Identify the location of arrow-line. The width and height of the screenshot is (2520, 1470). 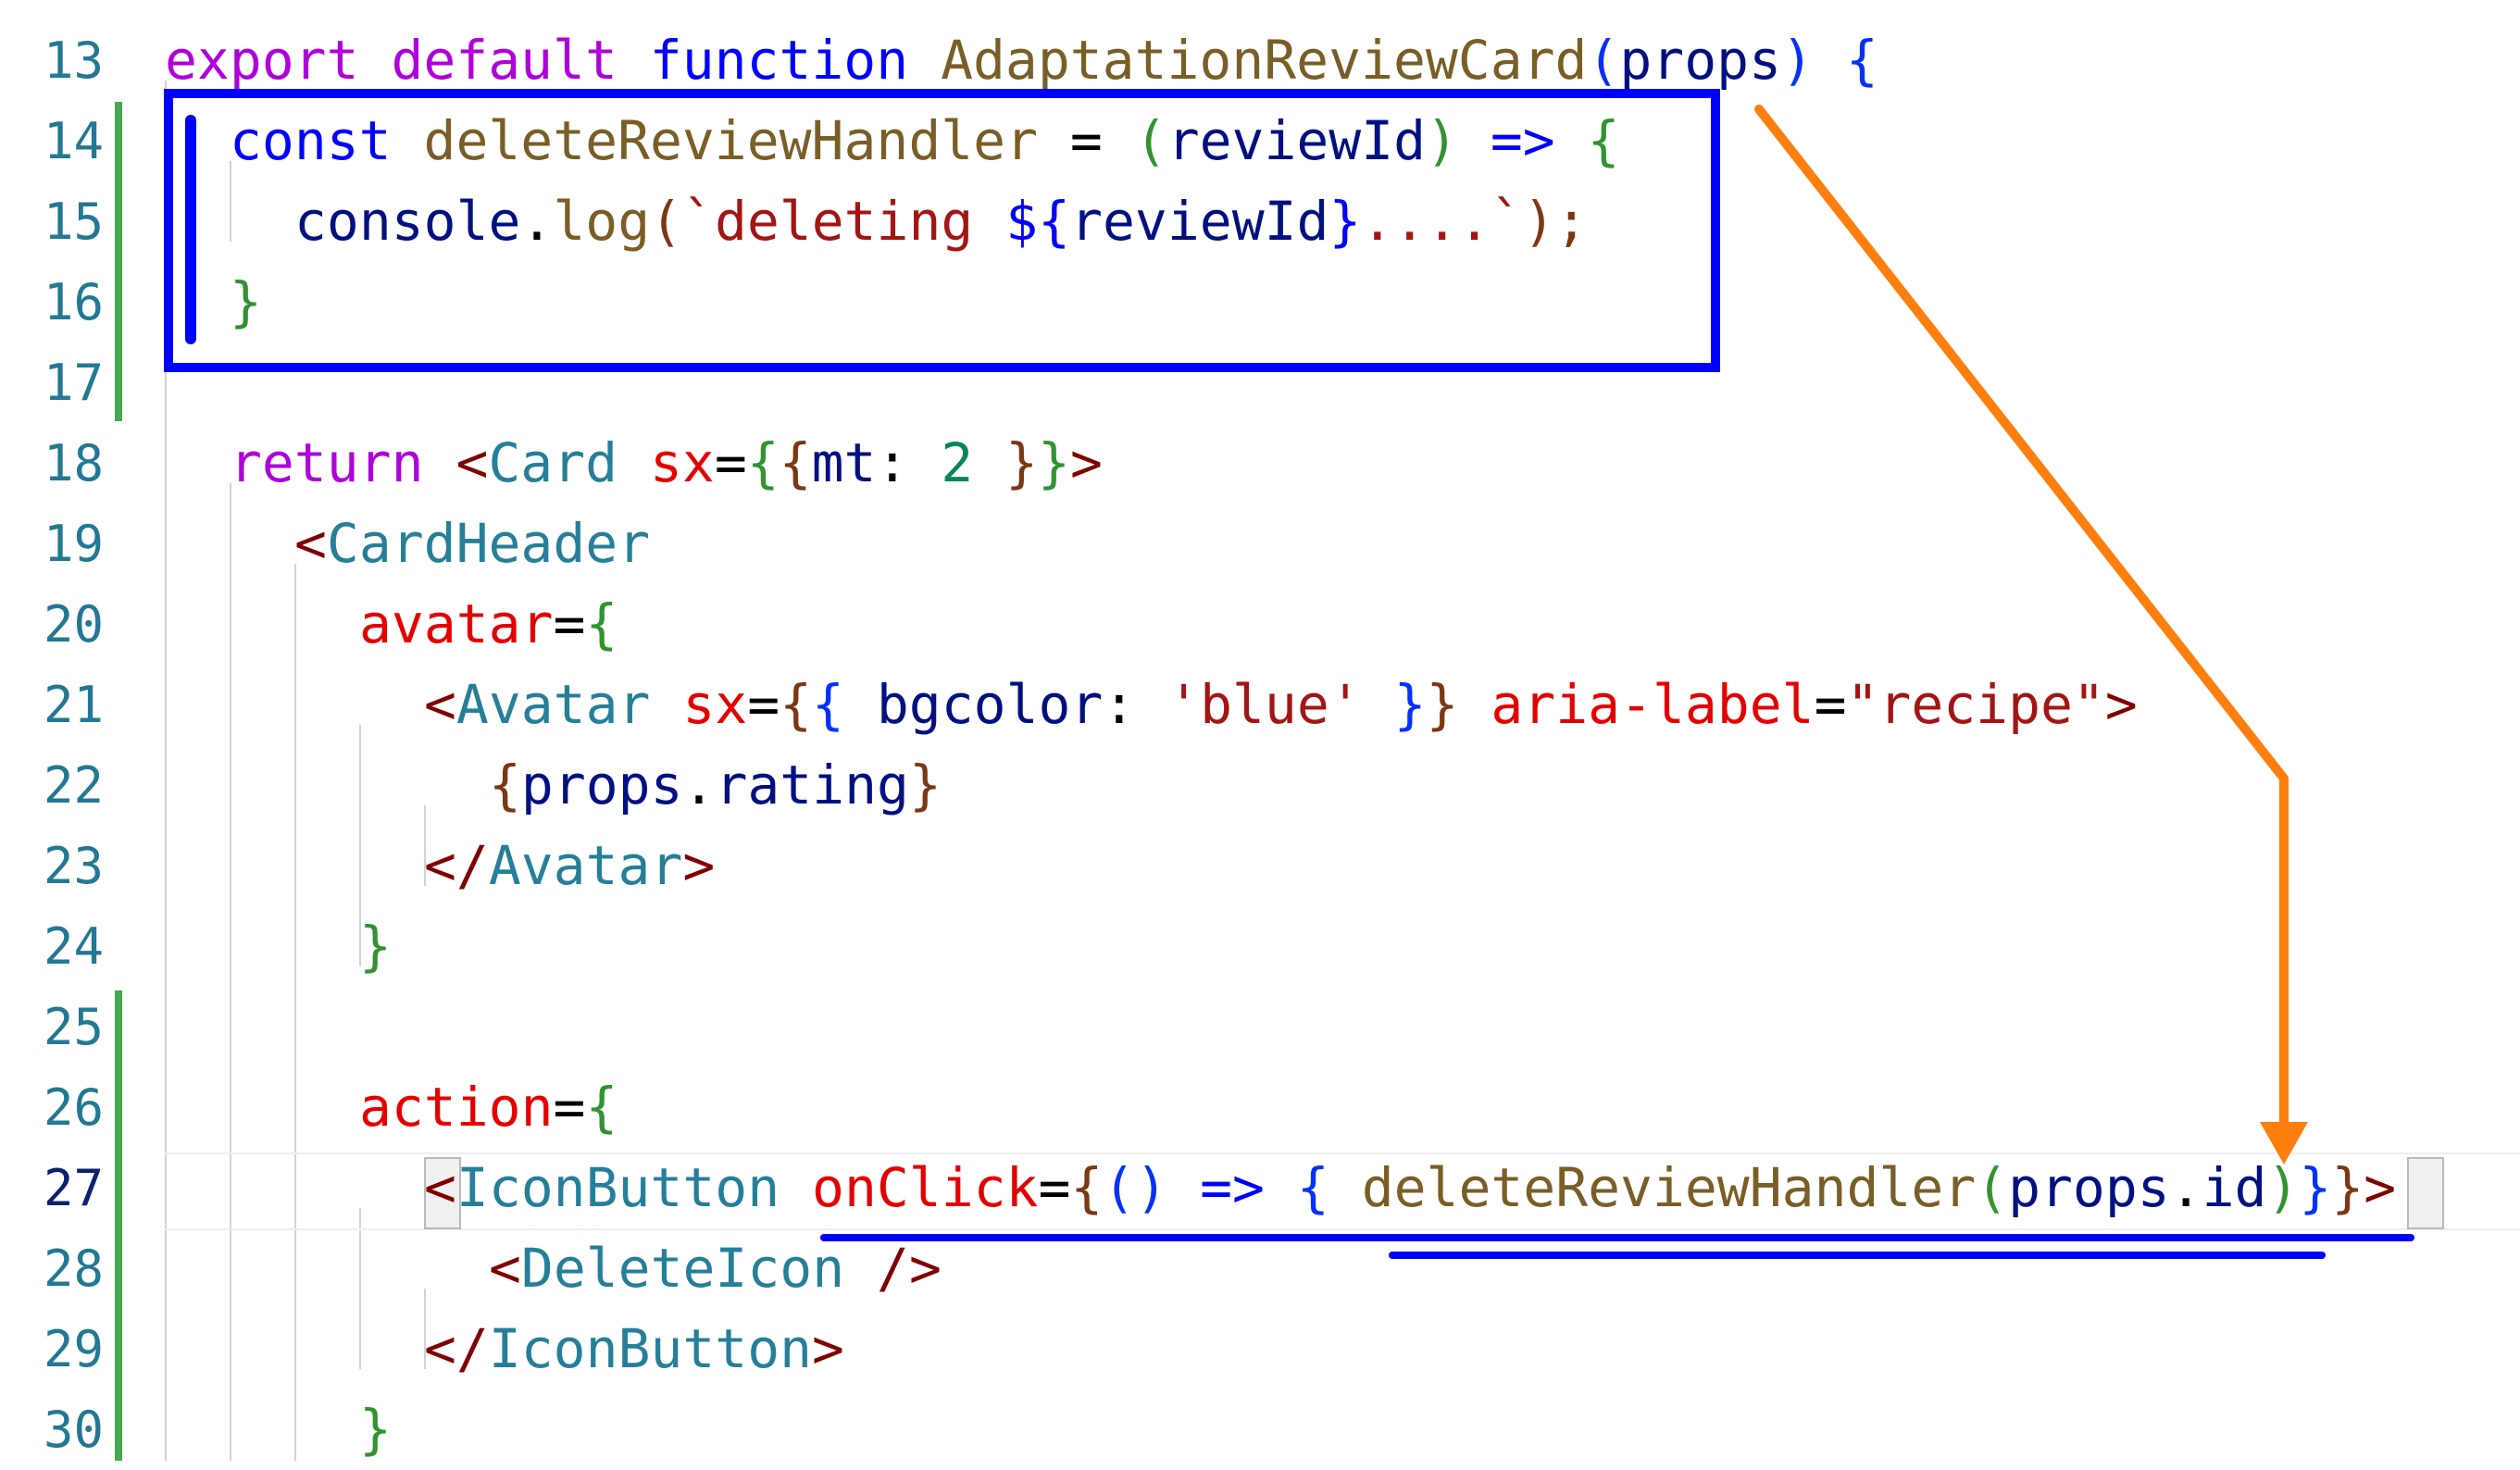
(2021, 623).